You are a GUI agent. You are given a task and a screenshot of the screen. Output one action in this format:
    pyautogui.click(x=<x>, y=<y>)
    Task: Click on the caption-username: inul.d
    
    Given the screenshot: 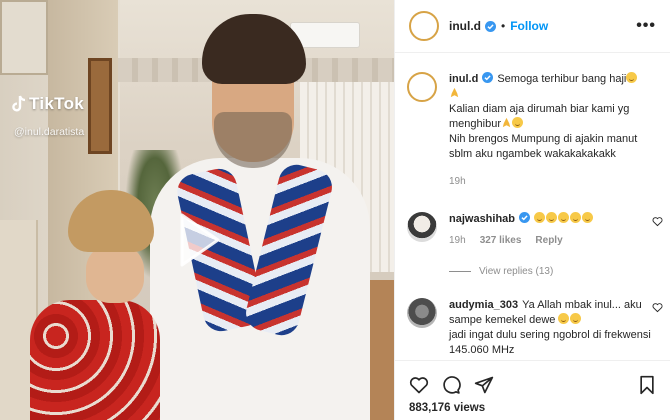 What is the action you would take?
    pyautogui.click(x=463, y=79)
    